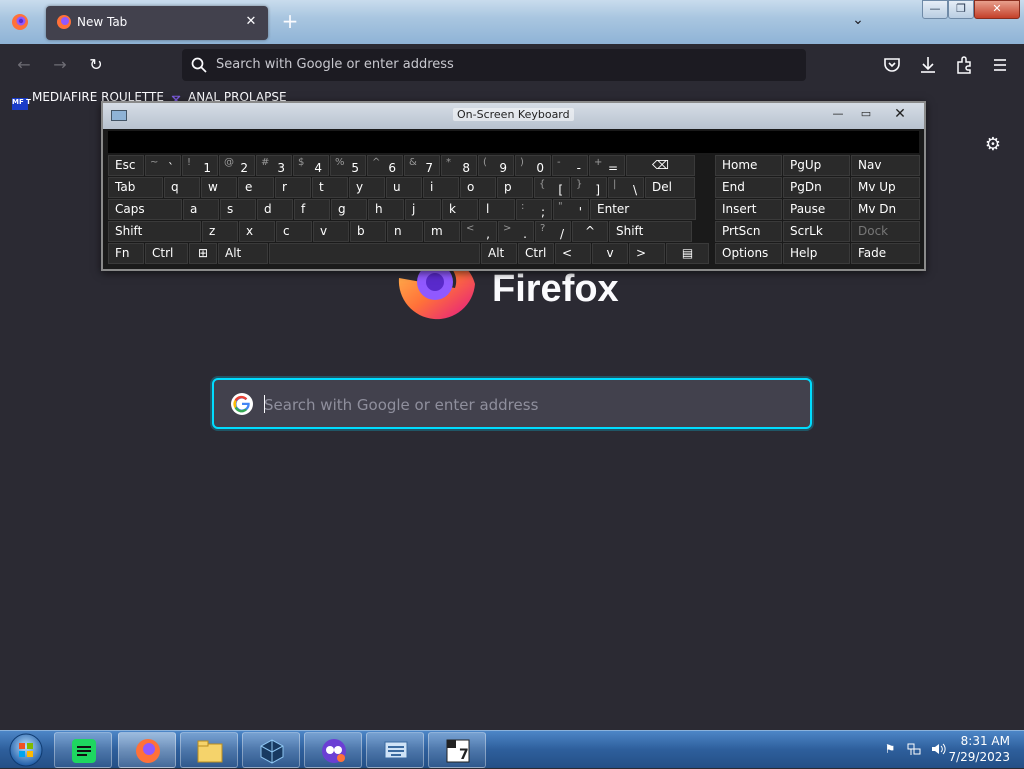 This screenshot has height=769, width=1024. Describe the element at coordinates (126, 253) in the screenshot. I see `osk-key: Fn` at that location.